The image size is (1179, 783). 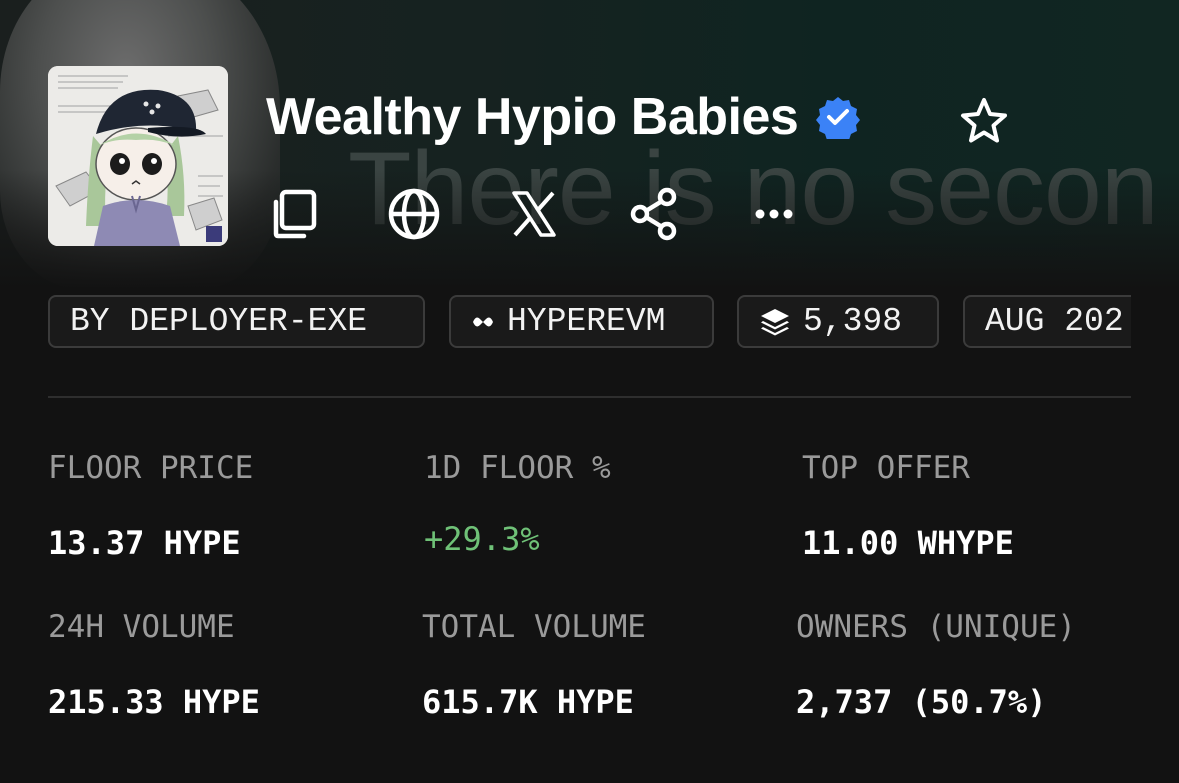 I want to click on chain-tag: HYPEREVM, so click(x=581, y=321).